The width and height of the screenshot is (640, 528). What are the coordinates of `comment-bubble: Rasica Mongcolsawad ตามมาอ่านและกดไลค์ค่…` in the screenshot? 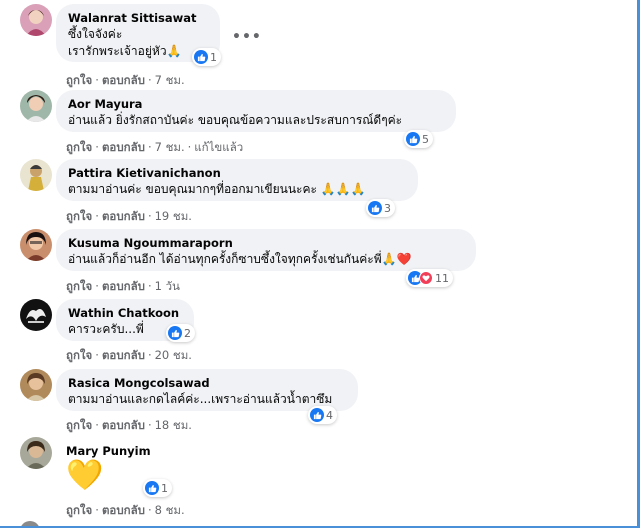 It's located at (207, 390).